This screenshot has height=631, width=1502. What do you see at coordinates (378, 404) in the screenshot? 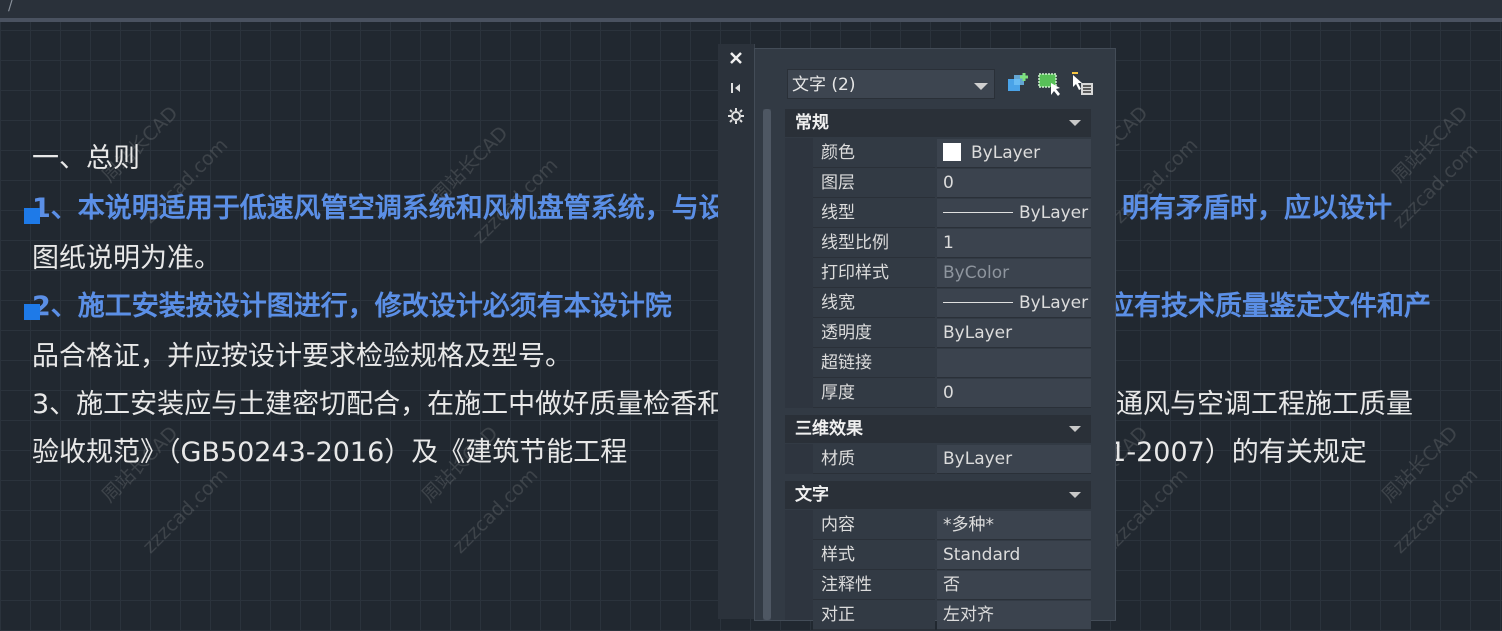
I see `text-line: 3、施工安装应与土建密切配合，在施工中做好质量检香和` at bounding box center [378, 404].